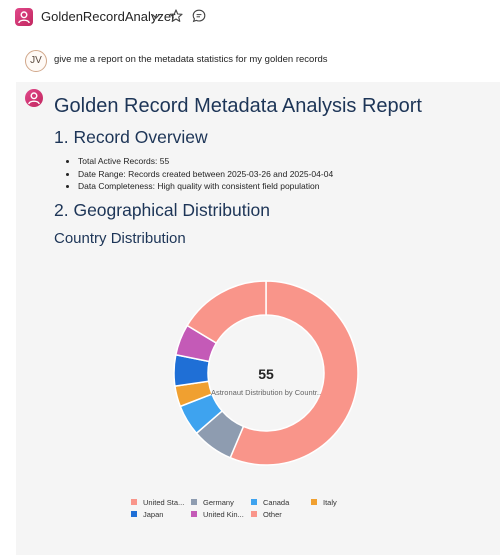 This screenshot has width=500, height=555. What do you see at coordinates (276, 502) in the screenshot?
I see `legend-label: Canada` at bounding box center [276, 502].